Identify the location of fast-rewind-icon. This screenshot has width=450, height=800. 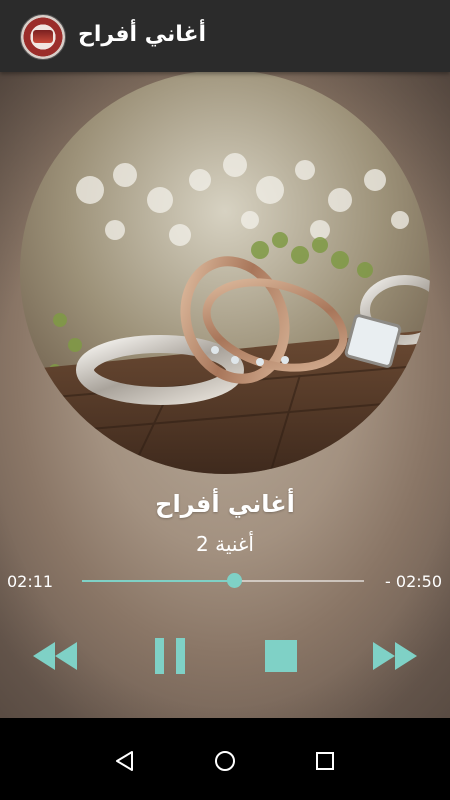
(55, 656).